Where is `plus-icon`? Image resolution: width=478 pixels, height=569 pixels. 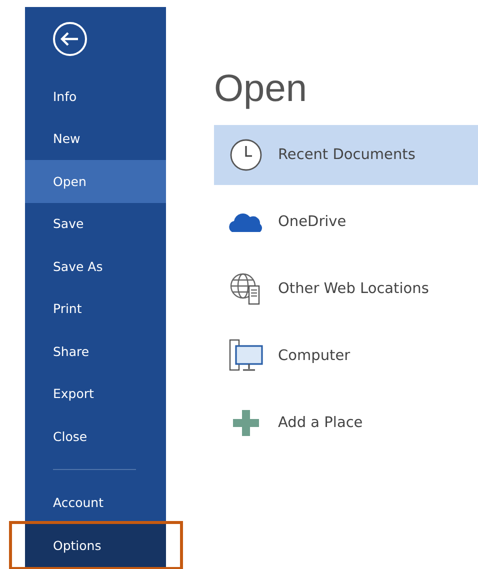 plus-icon is located at coordinates (246, 423).